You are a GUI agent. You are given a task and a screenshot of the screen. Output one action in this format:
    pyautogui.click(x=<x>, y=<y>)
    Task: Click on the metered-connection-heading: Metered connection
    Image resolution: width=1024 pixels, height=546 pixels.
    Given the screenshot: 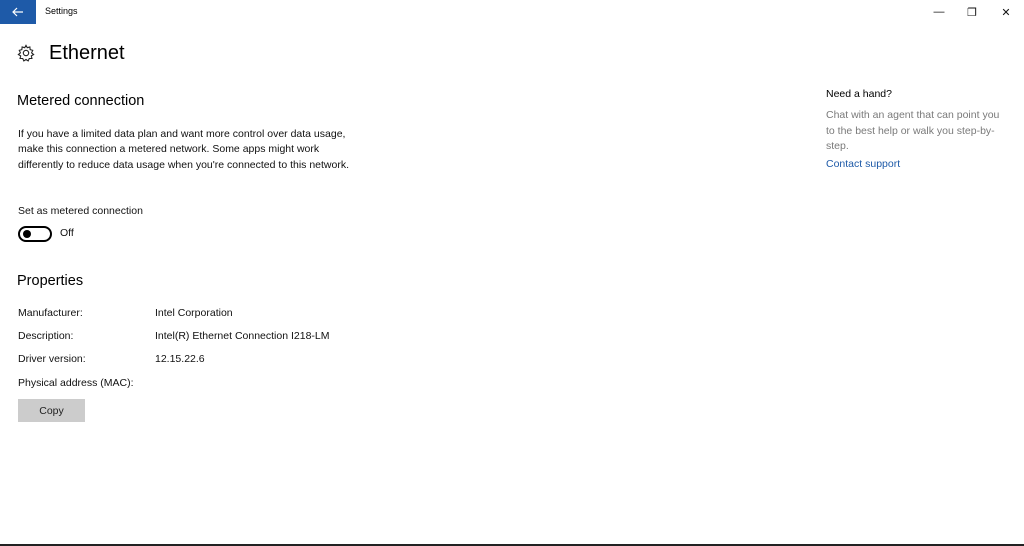 What is the action you would take?
    pyautogui.click(x=81, y=101)
    